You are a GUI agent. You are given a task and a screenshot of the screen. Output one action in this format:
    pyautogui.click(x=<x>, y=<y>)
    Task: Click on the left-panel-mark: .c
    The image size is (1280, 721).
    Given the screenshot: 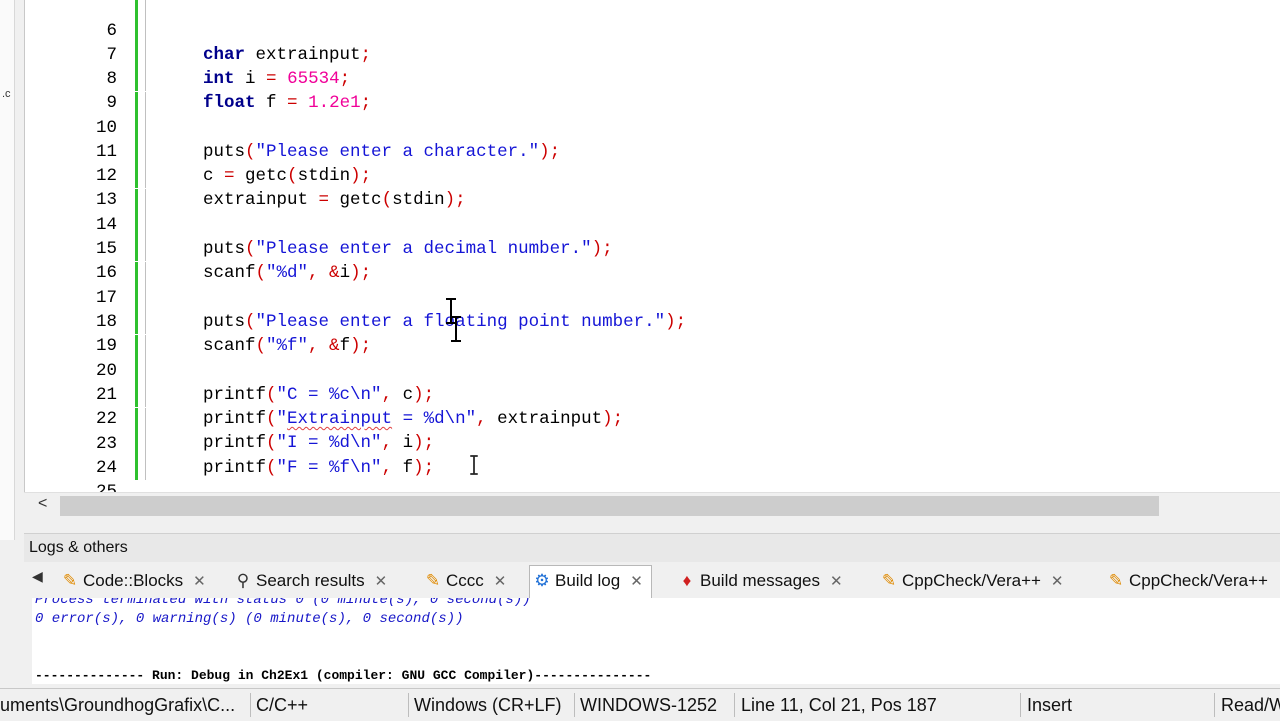 What is the action you would take?
    pyautogui.click(x=6, y=94)
    